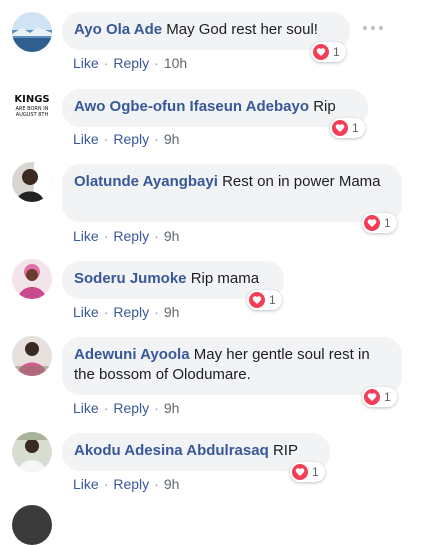 The height and width of the screenshot is (545, 434). I want to click on comment-bubble: Ayo Ola Ade May God rest her soul!, so click(206, 31).